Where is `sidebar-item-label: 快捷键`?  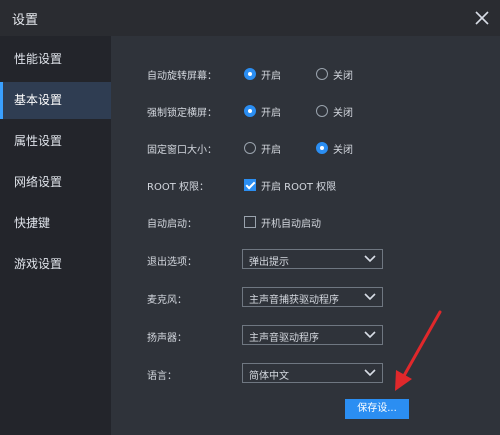
sidebar-item-label: 快捷键 is located at coordinates (32, 223).